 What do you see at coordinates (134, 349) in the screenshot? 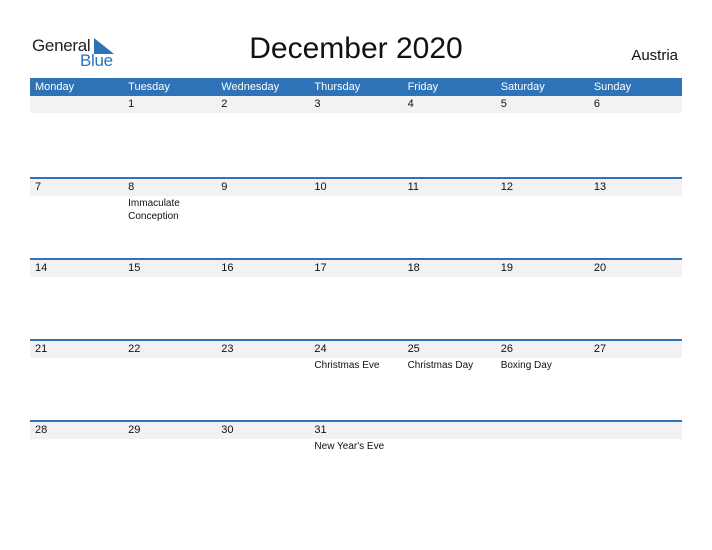
I see `day-number: 22` at bounding box center [134, 349].